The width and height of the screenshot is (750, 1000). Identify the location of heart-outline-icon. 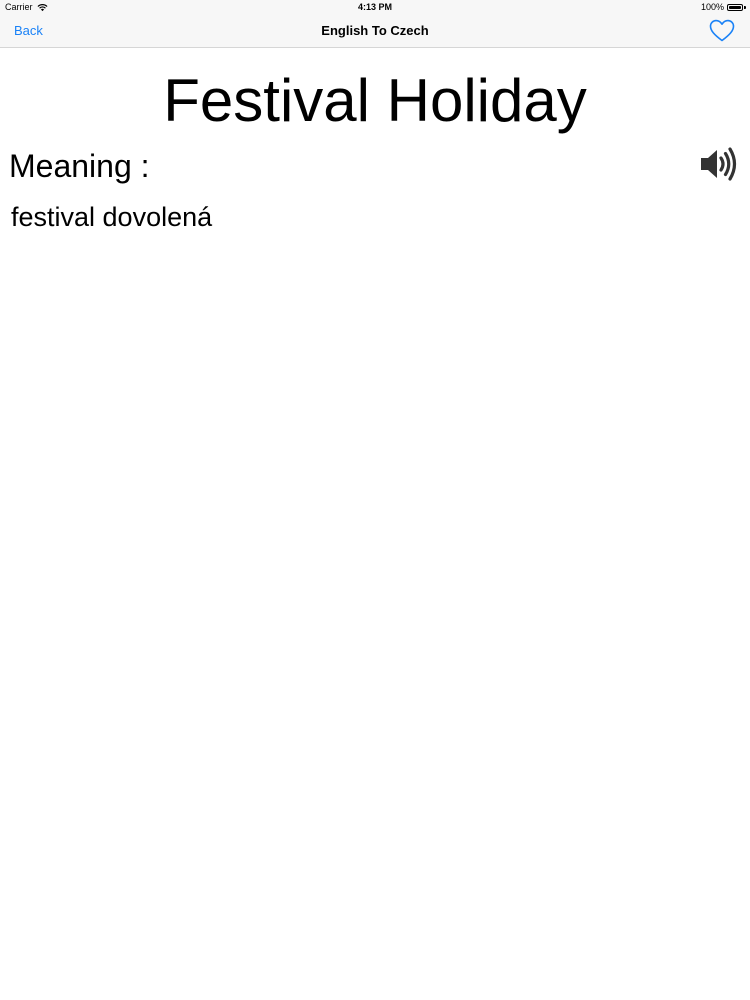
(722, 31).